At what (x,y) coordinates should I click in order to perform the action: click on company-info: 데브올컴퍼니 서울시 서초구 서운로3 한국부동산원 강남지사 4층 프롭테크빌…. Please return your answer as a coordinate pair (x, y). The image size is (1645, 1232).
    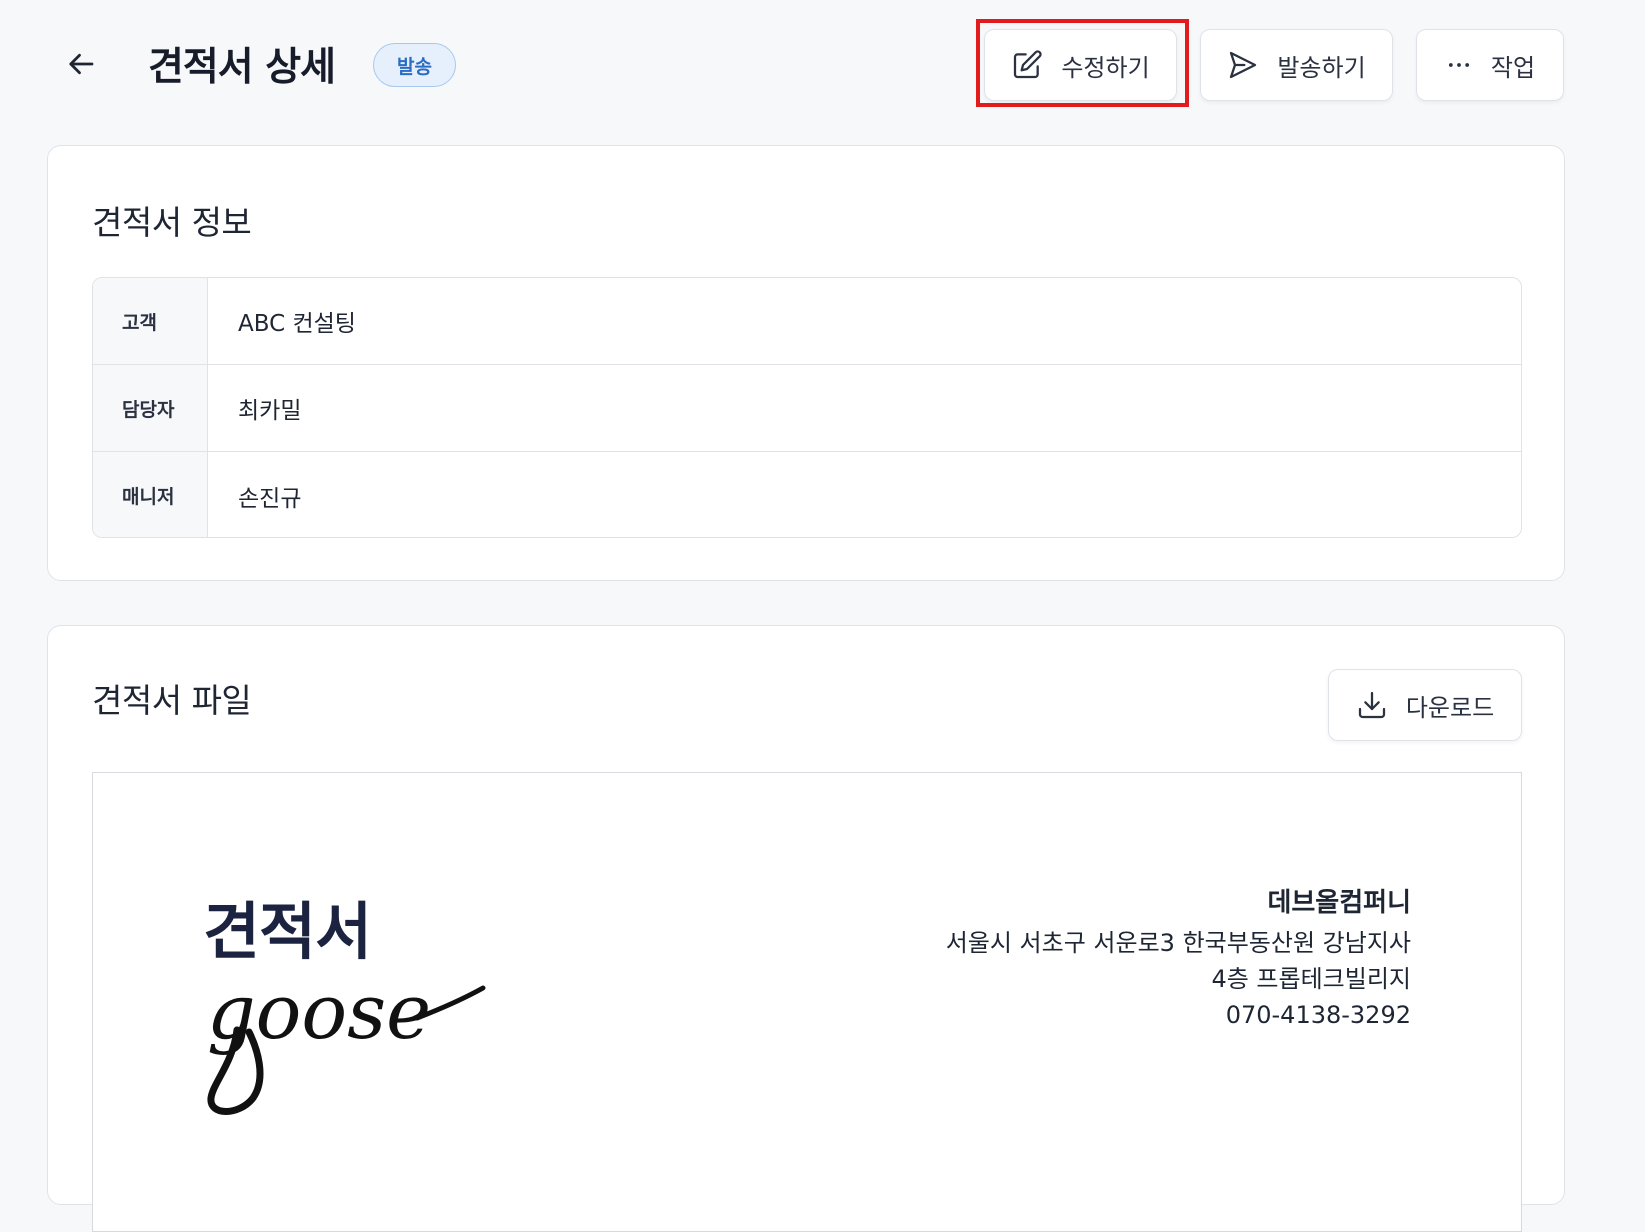
    Looking at the image, I should click on (1178, 959).